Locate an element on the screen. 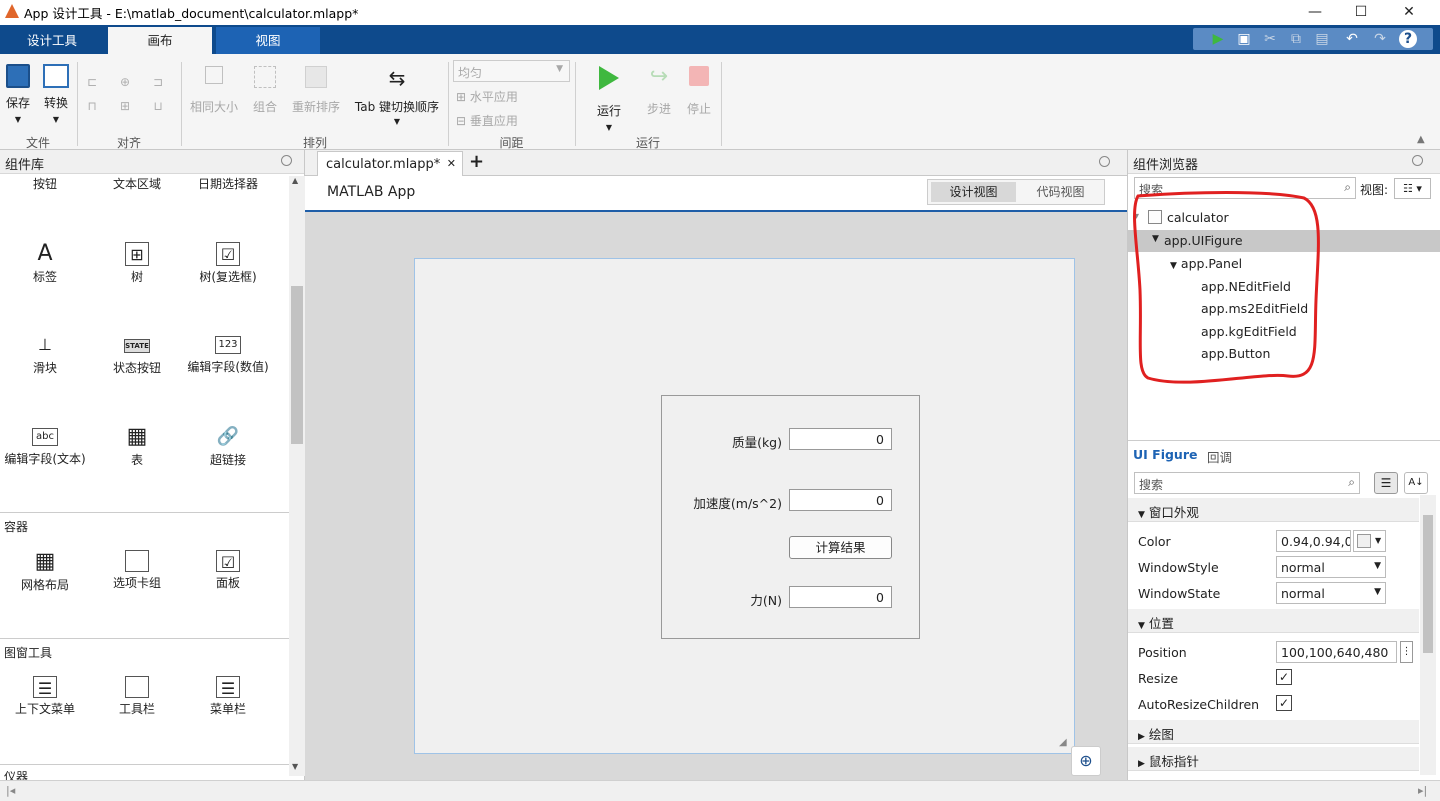 The height and width of the screenshot is (801, 1440). component-tree: ⊞ 树 is located at coordinates (137, 263).